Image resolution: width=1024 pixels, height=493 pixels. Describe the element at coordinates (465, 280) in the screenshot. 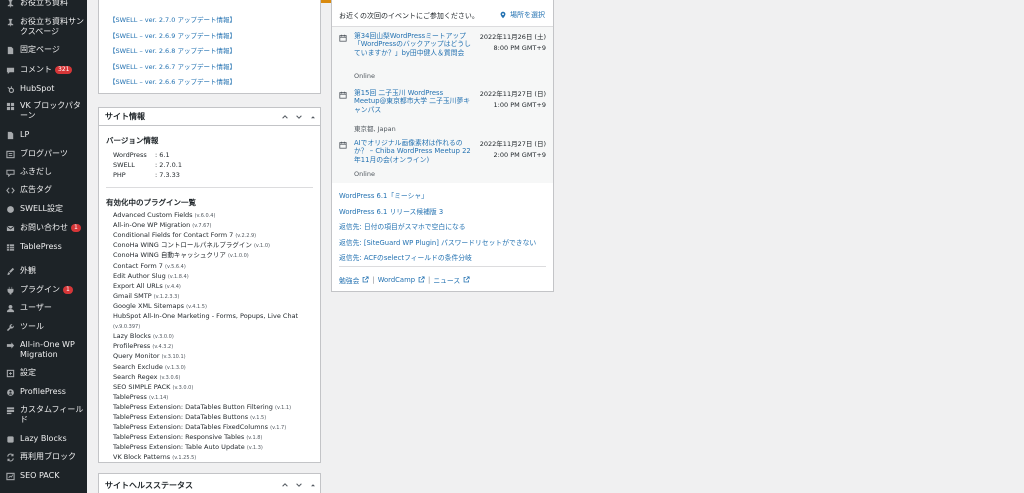

I see `external-link-icon` at that location.